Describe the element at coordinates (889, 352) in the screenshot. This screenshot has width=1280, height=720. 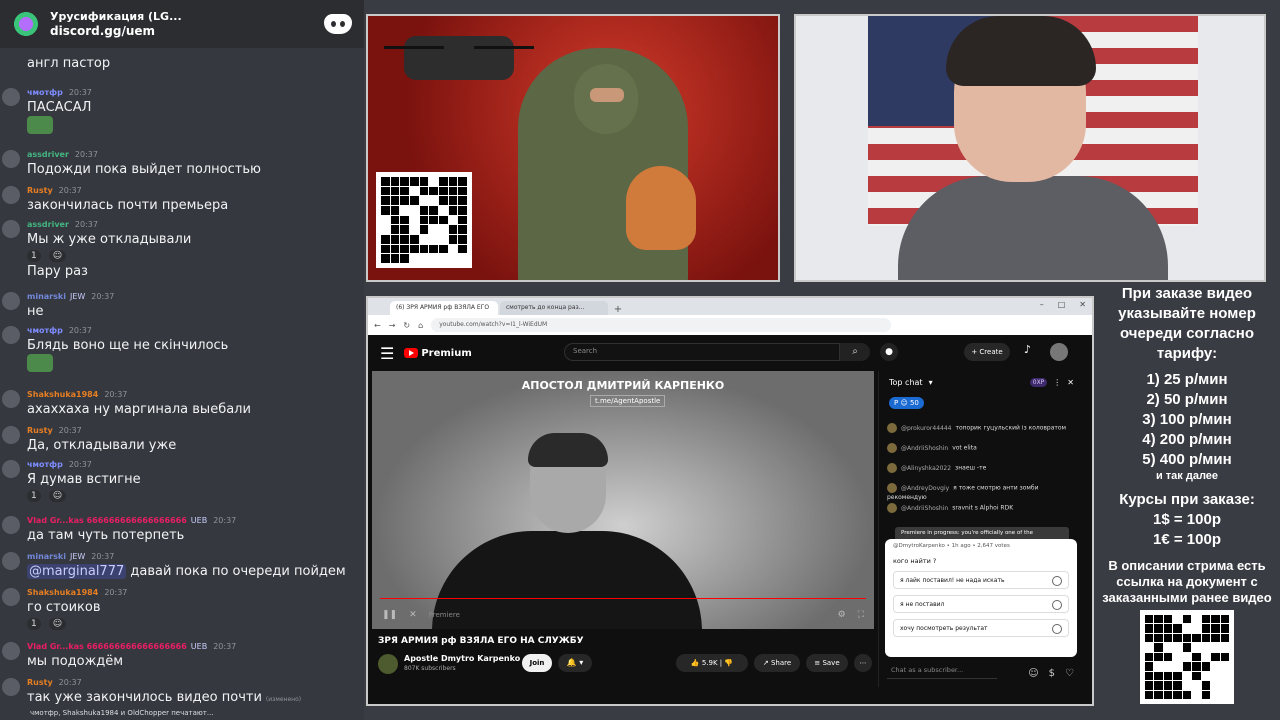
I see `mic-icon: ●` at that location.